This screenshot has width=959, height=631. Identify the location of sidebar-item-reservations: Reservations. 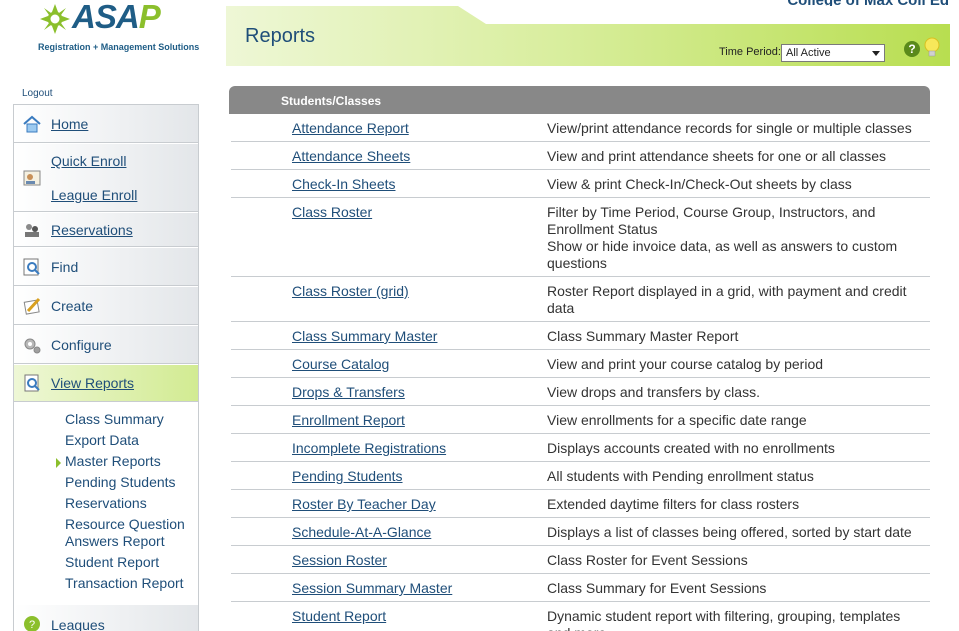
(106, 230).